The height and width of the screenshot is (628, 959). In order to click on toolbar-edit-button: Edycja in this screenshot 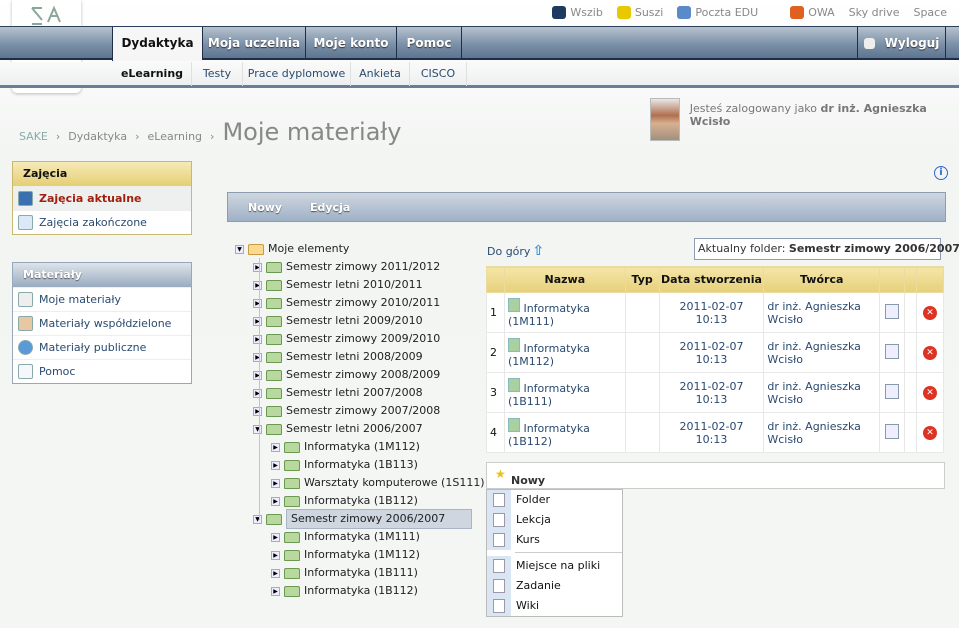, I will do `click(330, 207)`.